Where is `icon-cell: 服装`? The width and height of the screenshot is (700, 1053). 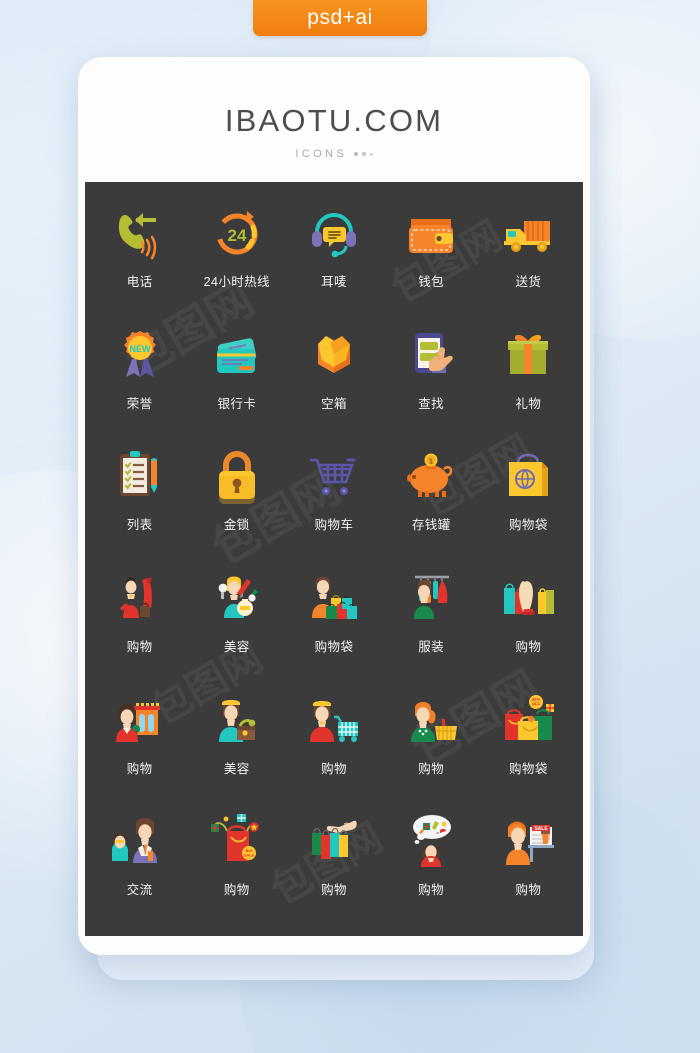
icon-cell: 服装 is located at coordinates (431, 622).